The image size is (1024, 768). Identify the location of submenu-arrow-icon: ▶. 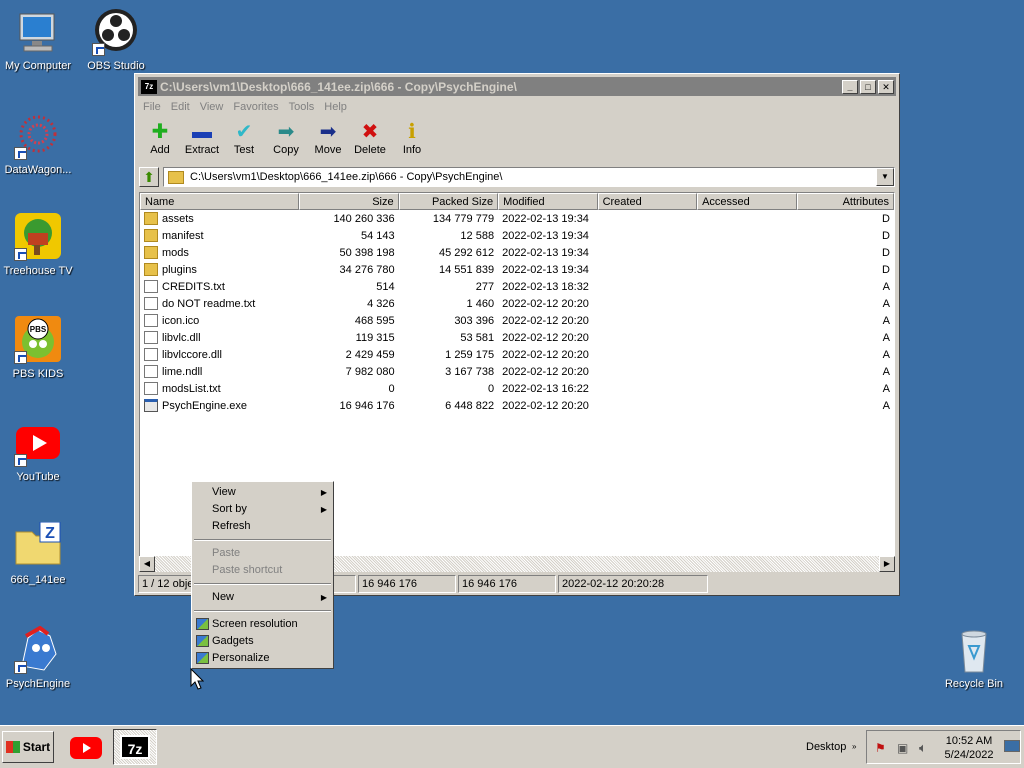
(323, 492).